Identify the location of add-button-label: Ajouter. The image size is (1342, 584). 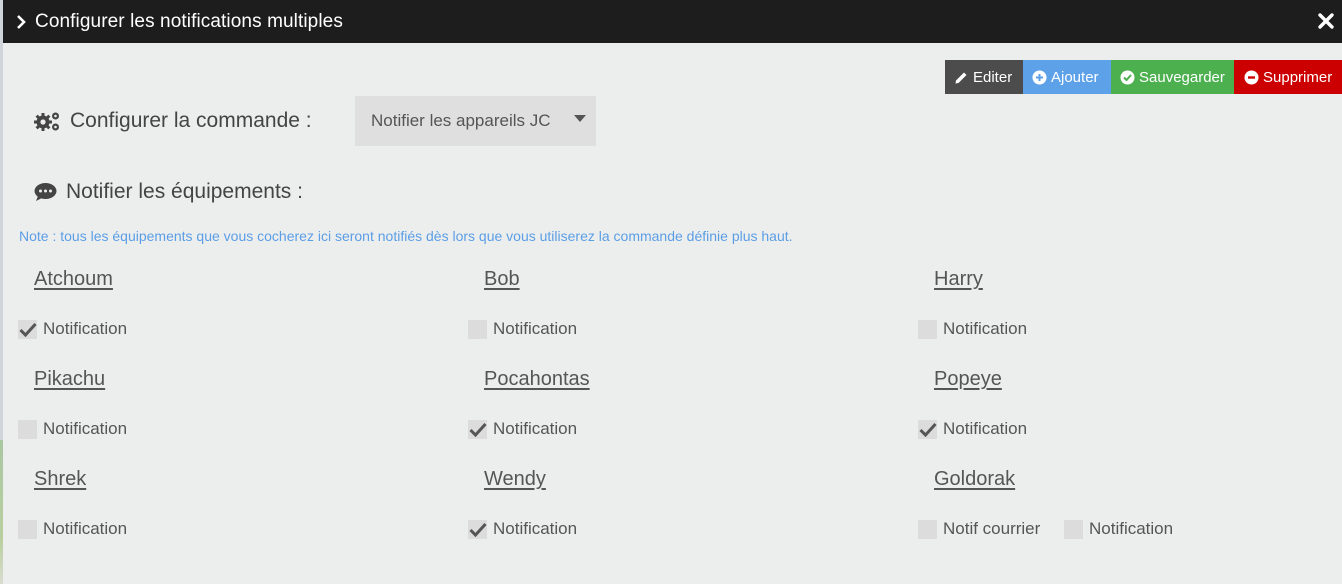
(1075, 77).